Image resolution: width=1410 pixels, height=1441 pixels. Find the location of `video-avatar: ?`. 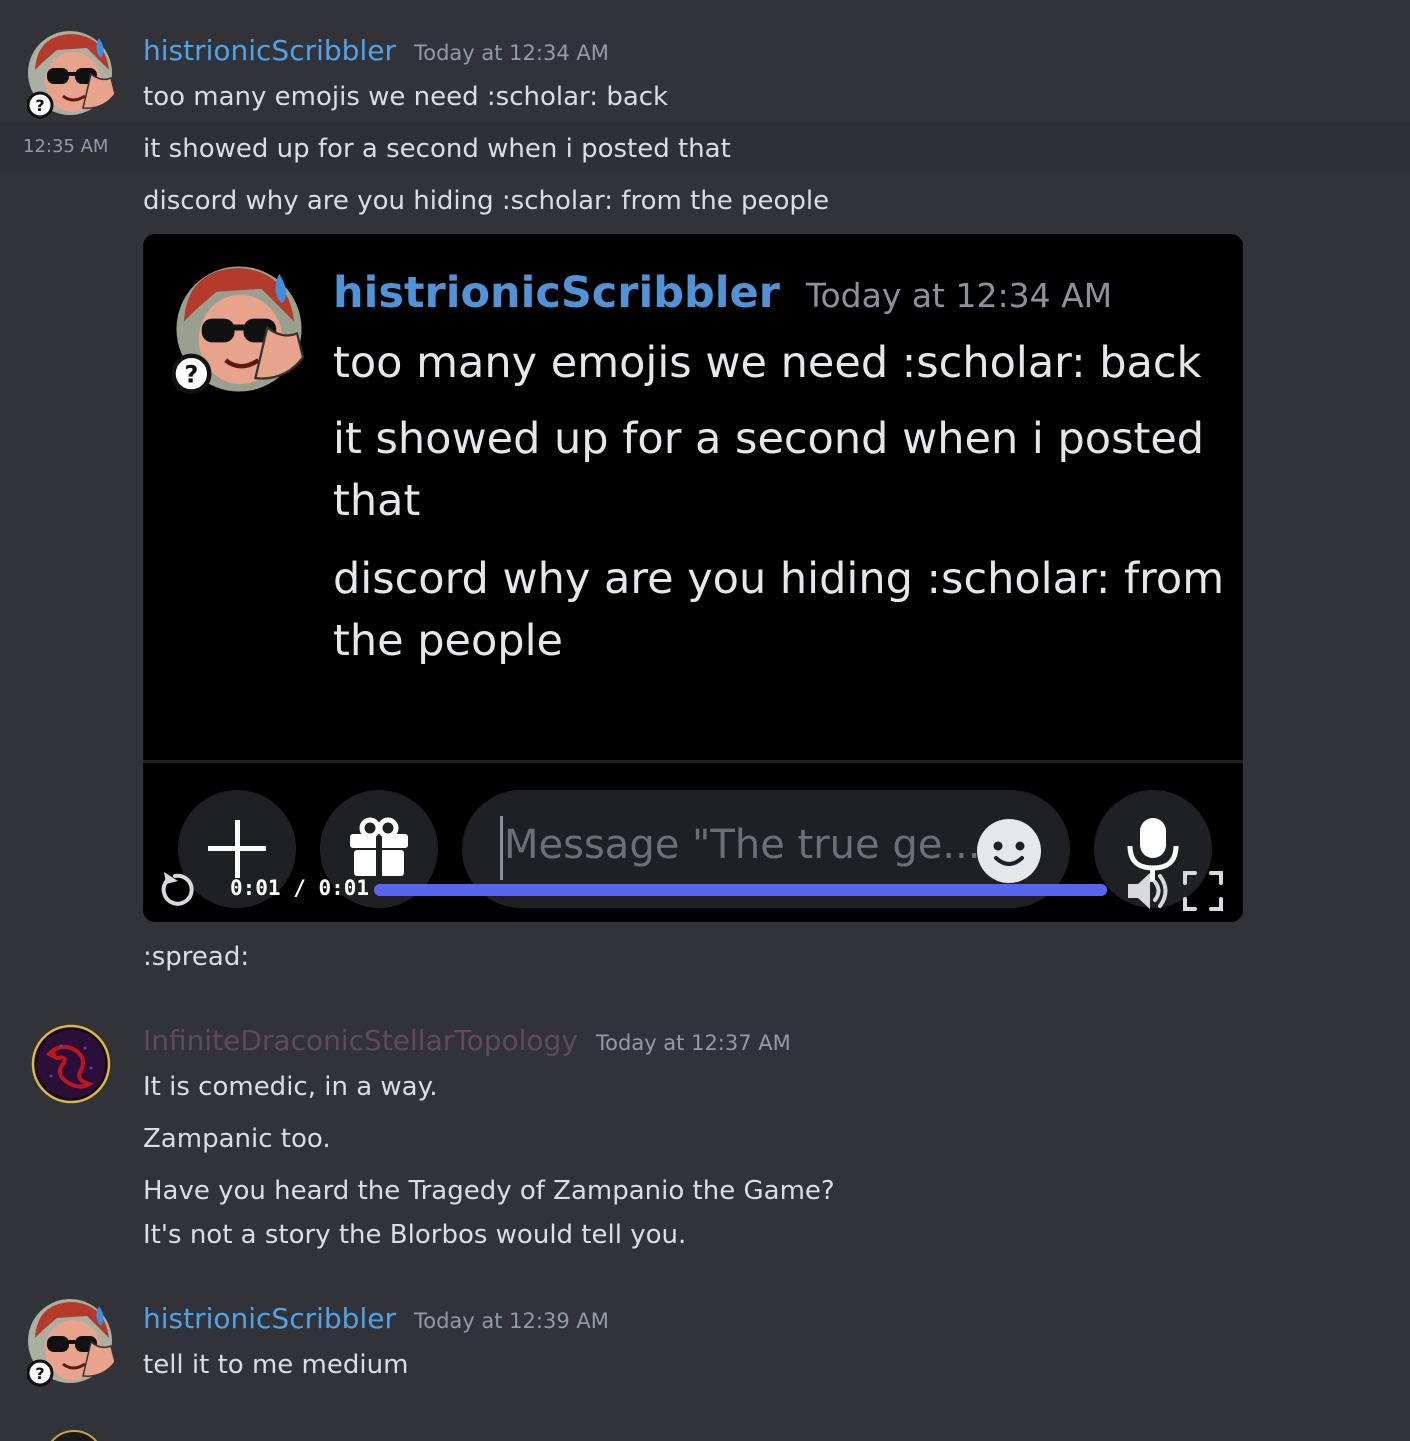

video-avatar: ? is located at coordinates (238, 331).